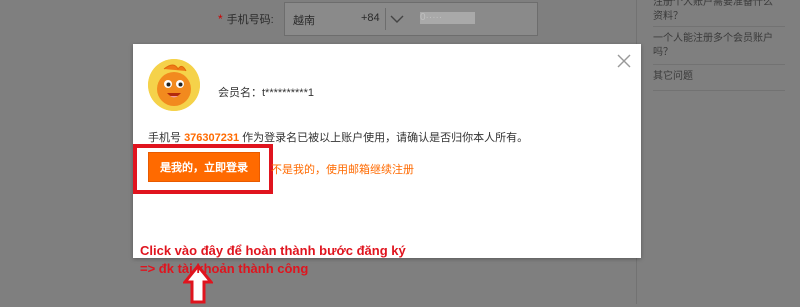  What do you see at coordinates (370, 18) in the screenshot?
I see `country-code: +84` at bounding box center [370, 18].